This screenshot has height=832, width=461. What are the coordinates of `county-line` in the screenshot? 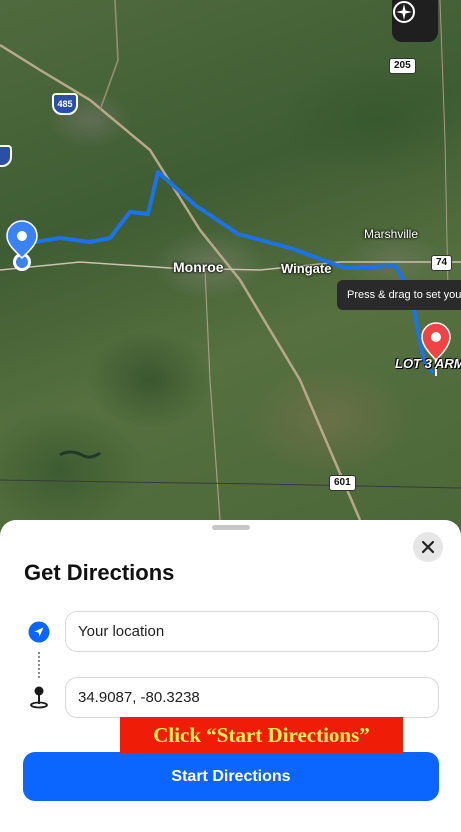 It's located at (230, 484).